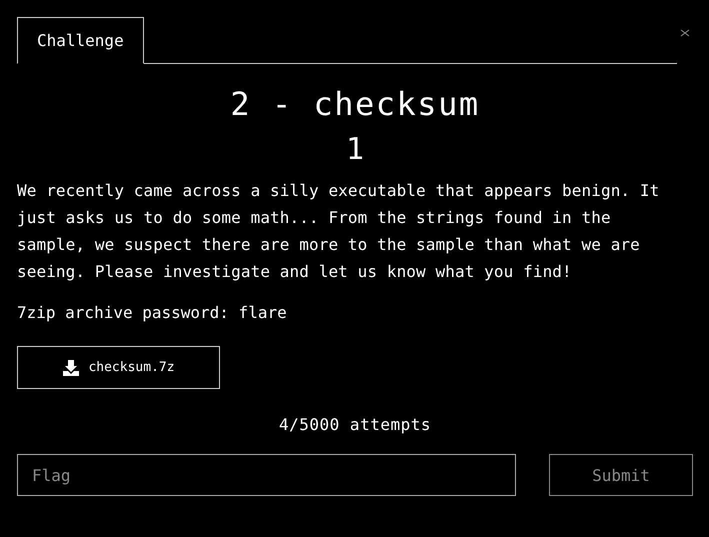  What do you see at coordinates (71, 367) in the screenshot?
I see `download-icon` at bounding box center [71, 367].